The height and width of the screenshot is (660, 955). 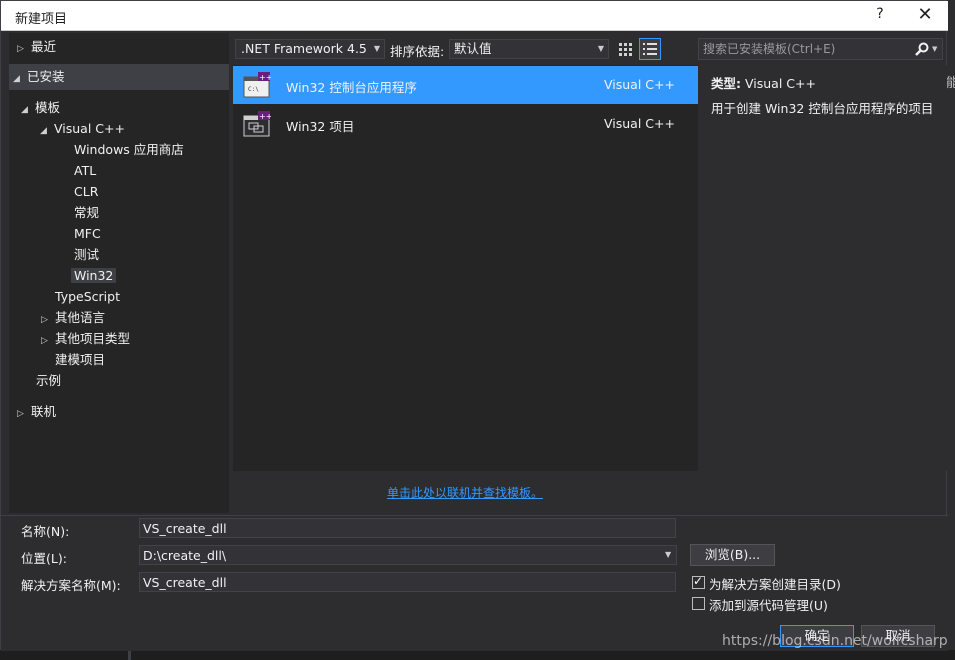 I want to click on tree-item-installed: ◢ 已安装, so click(x=39, y=76).